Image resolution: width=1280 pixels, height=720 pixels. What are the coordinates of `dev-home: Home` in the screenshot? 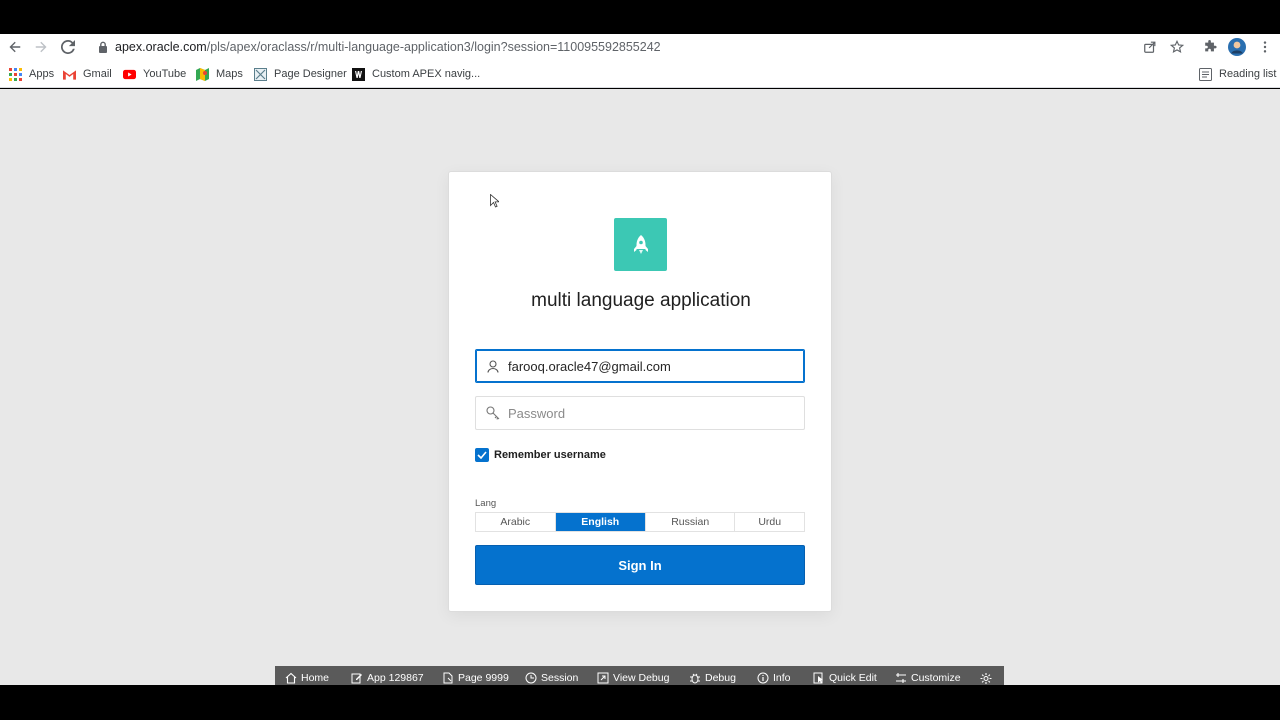 It's located at (307, 678).